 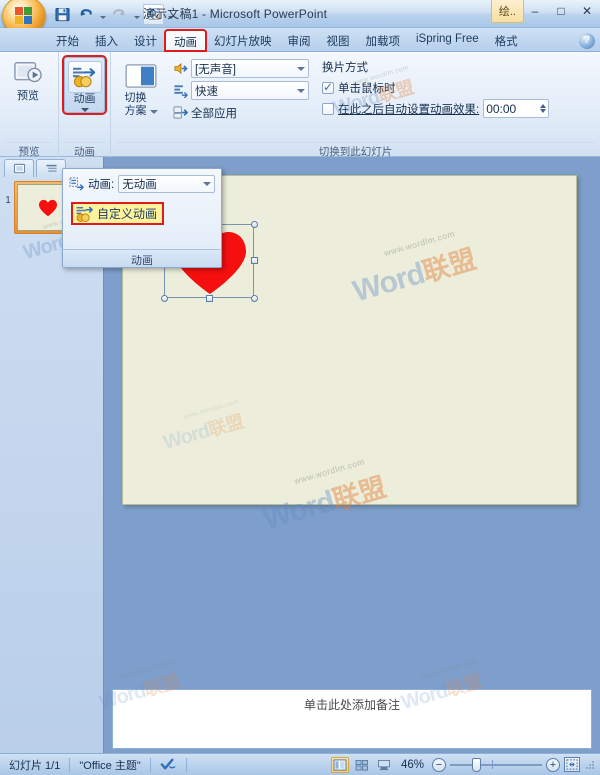 I want to click on ribbon-group-preview: 预览 预览, so click(x=29, y=105).